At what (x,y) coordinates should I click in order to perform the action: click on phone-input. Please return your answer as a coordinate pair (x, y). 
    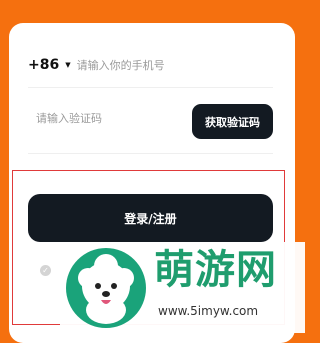
    Looking at the image, I should click on (161, 65).